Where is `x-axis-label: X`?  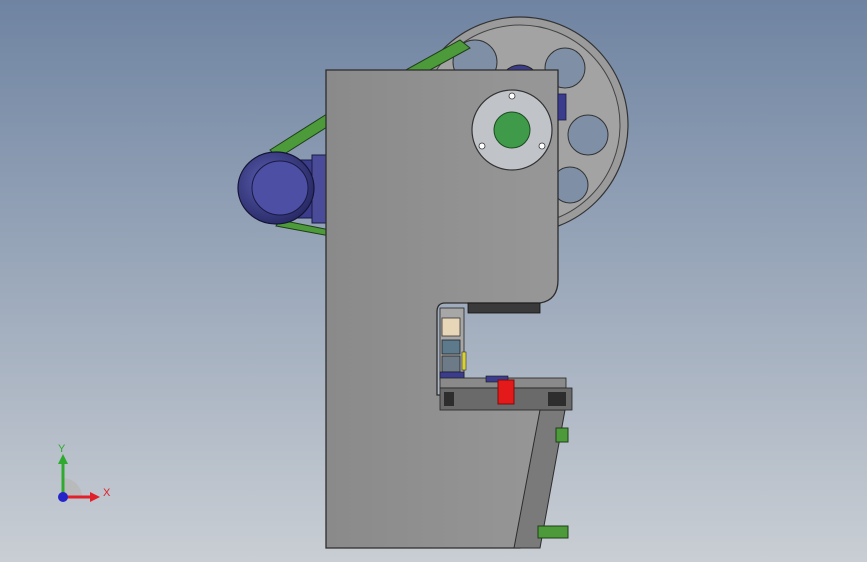 x-axis-label: X is located at coordinates (107, 493).